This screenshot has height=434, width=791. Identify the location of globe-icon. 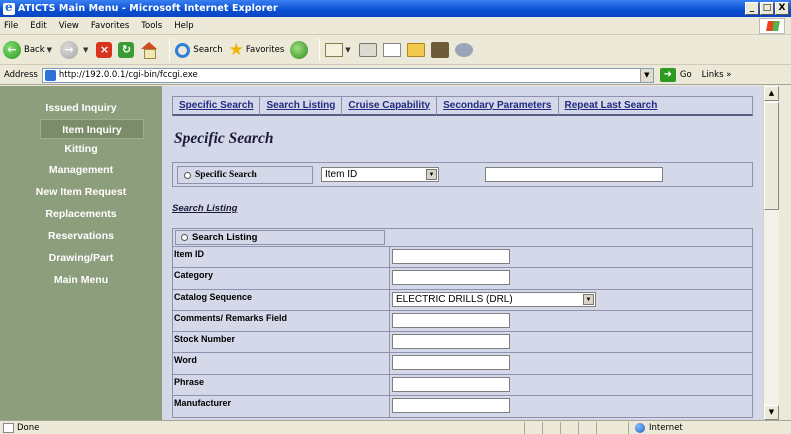
(640, 428).